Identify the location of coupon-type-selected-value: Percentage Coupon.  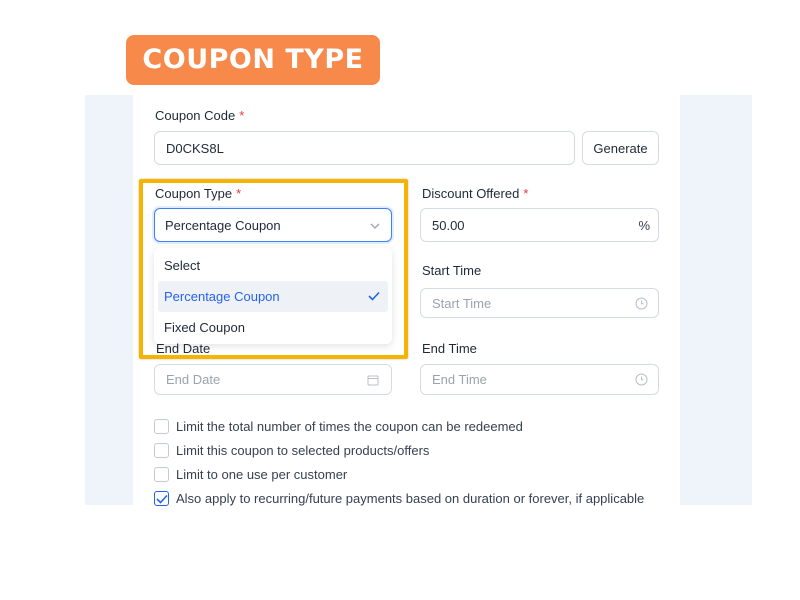
(223, 225).